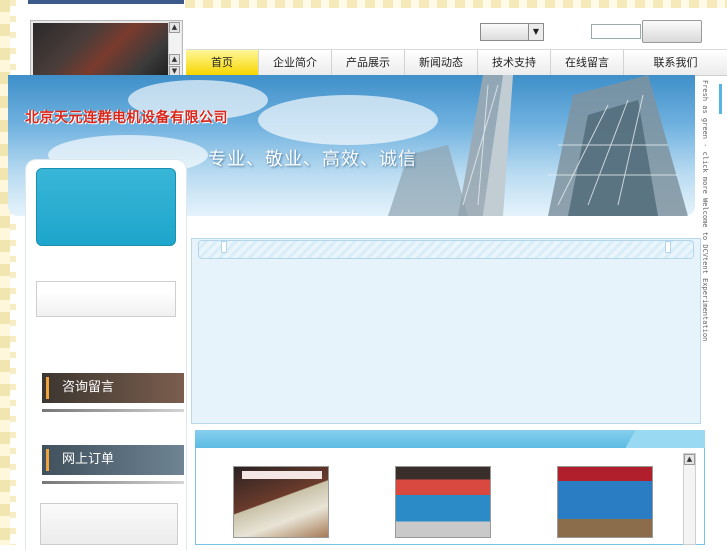 The width and height of the screenshot is (727, 550). What do you see at coordinates (174, 50) in the screenshot?
I see `video-vertical-scrollbar: ▲ ▲ ▼` at bounding box center [174, 50].